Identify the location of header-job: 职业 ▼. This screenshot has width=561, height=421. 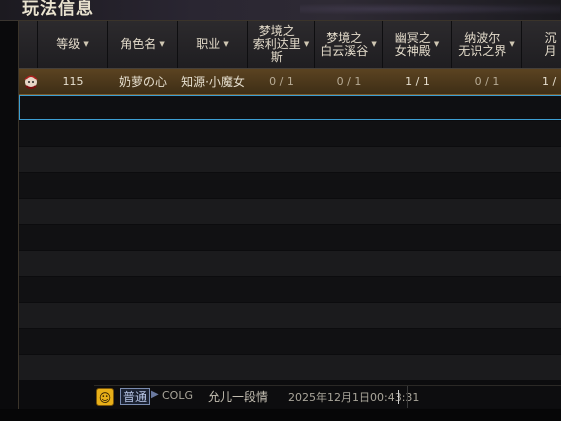
(213, 44).